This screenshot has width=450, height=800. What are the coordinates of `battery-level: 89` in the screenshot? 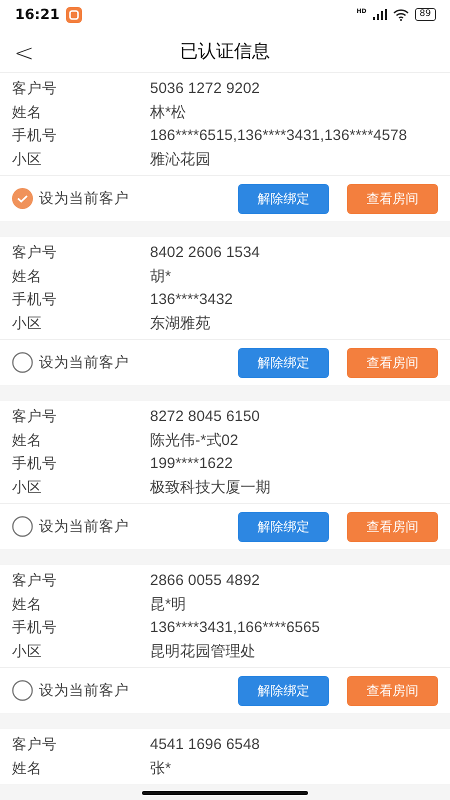 It's located at (425, 15).